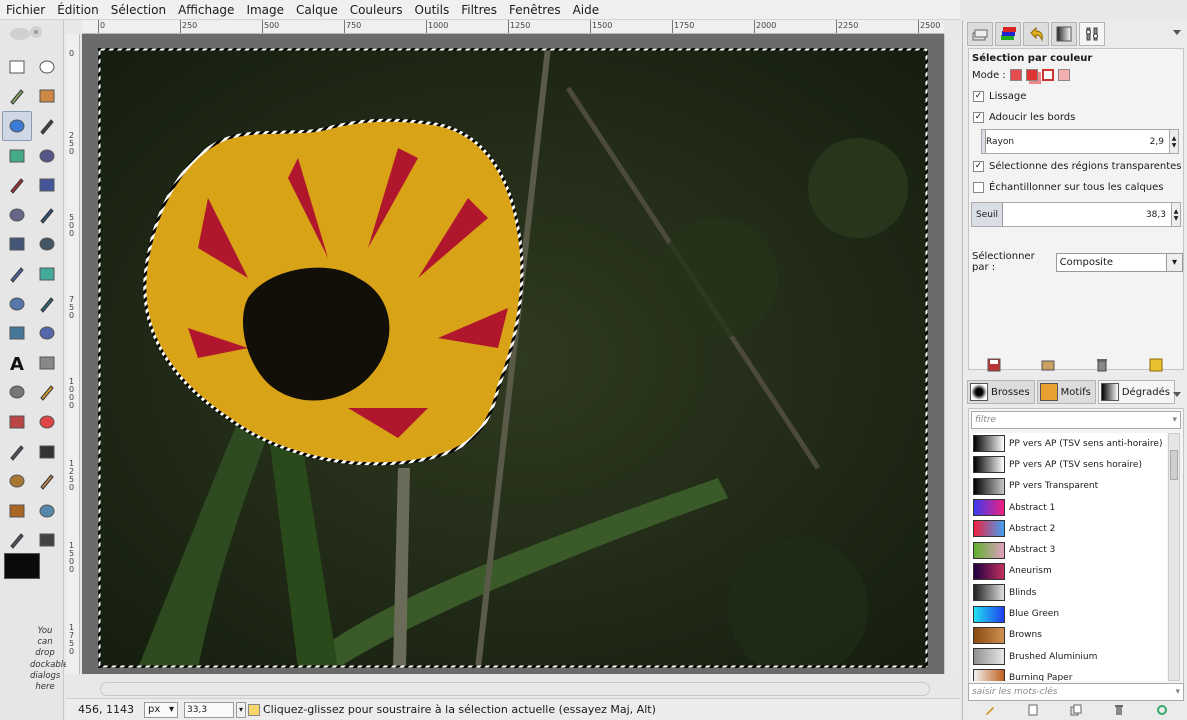 The image size is (1187, 720). Describe the element at coordinates (206, 10) in the screenshot. I see `menu-item: Affichage` at that location.